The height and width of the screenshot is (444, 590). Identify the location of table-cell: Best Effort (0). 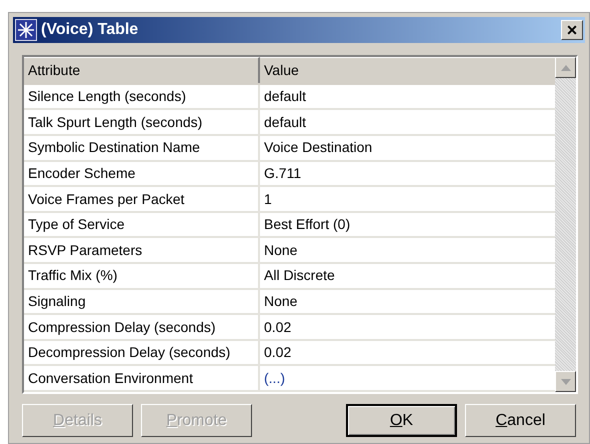
(407, 224).